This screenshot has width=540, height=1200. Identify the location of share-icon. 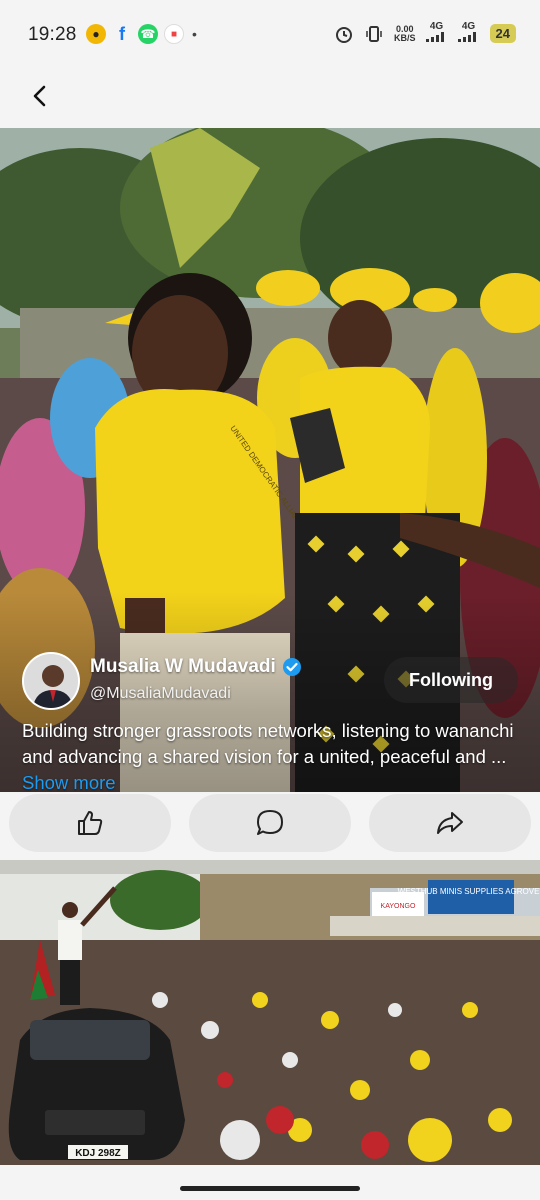
(450, 823).